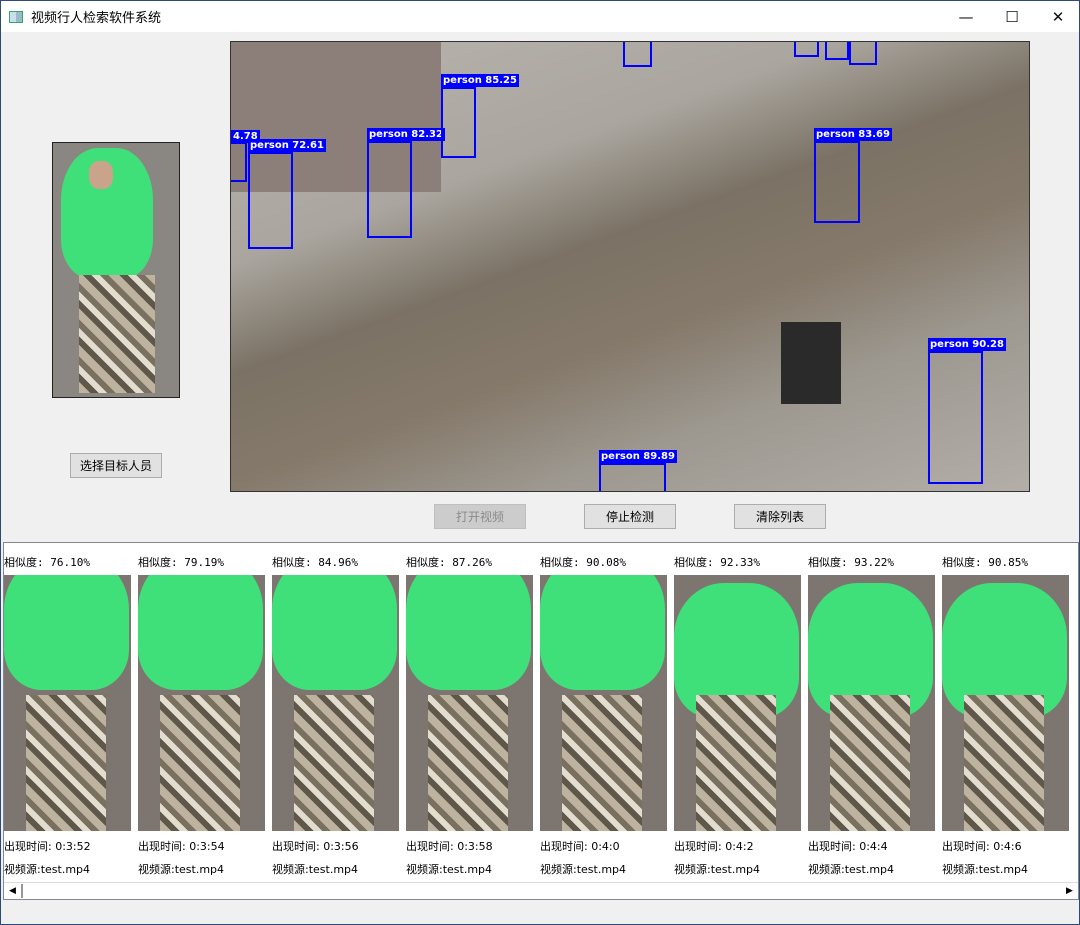  Describe the element at coordinates (449, 846) in the screenshot. I see `appear-time-label: 出现时间: 0:3:58` at that location.